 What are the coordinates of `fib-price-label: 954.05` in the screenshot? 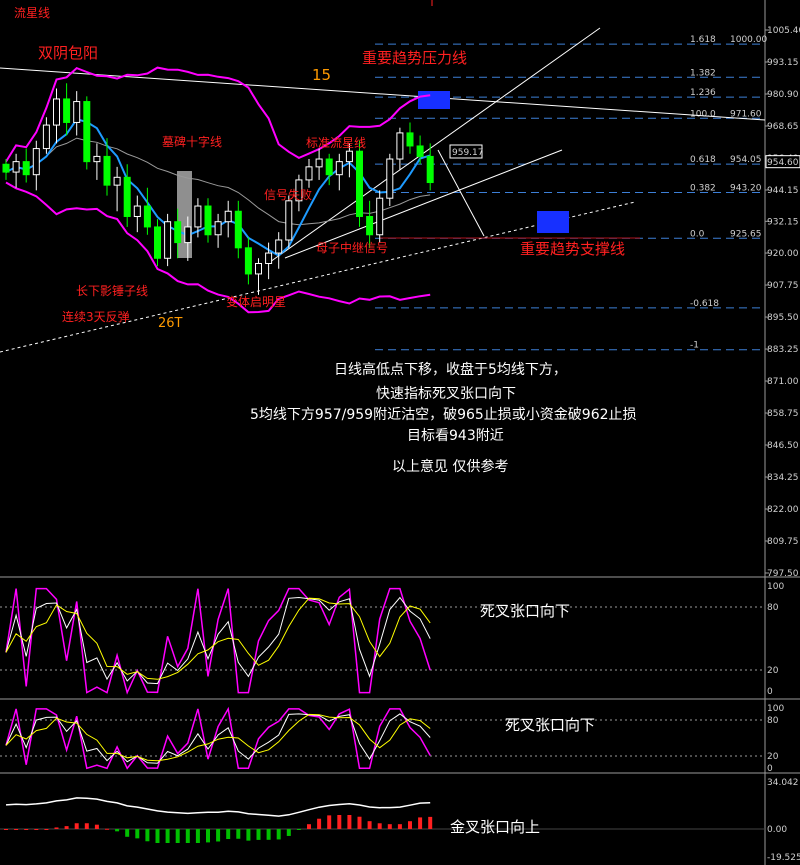 It's located at (746, 160).